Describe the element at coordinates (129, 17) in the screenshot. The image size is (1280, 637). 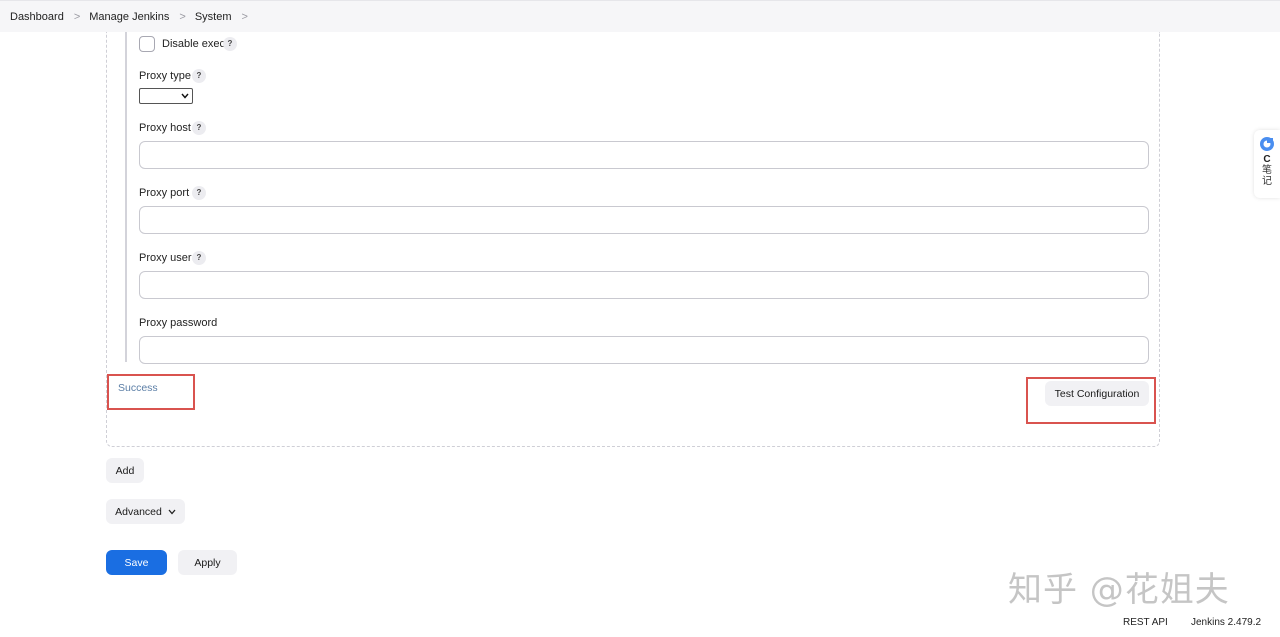
I see `breadcrumb-manage-jenkins: Manage Jenkins` at that location.